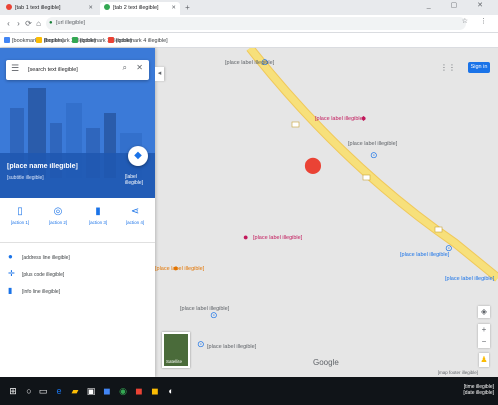  I want to click on plus-code-row: ✛ [plus code illegible], so click(77, 275).